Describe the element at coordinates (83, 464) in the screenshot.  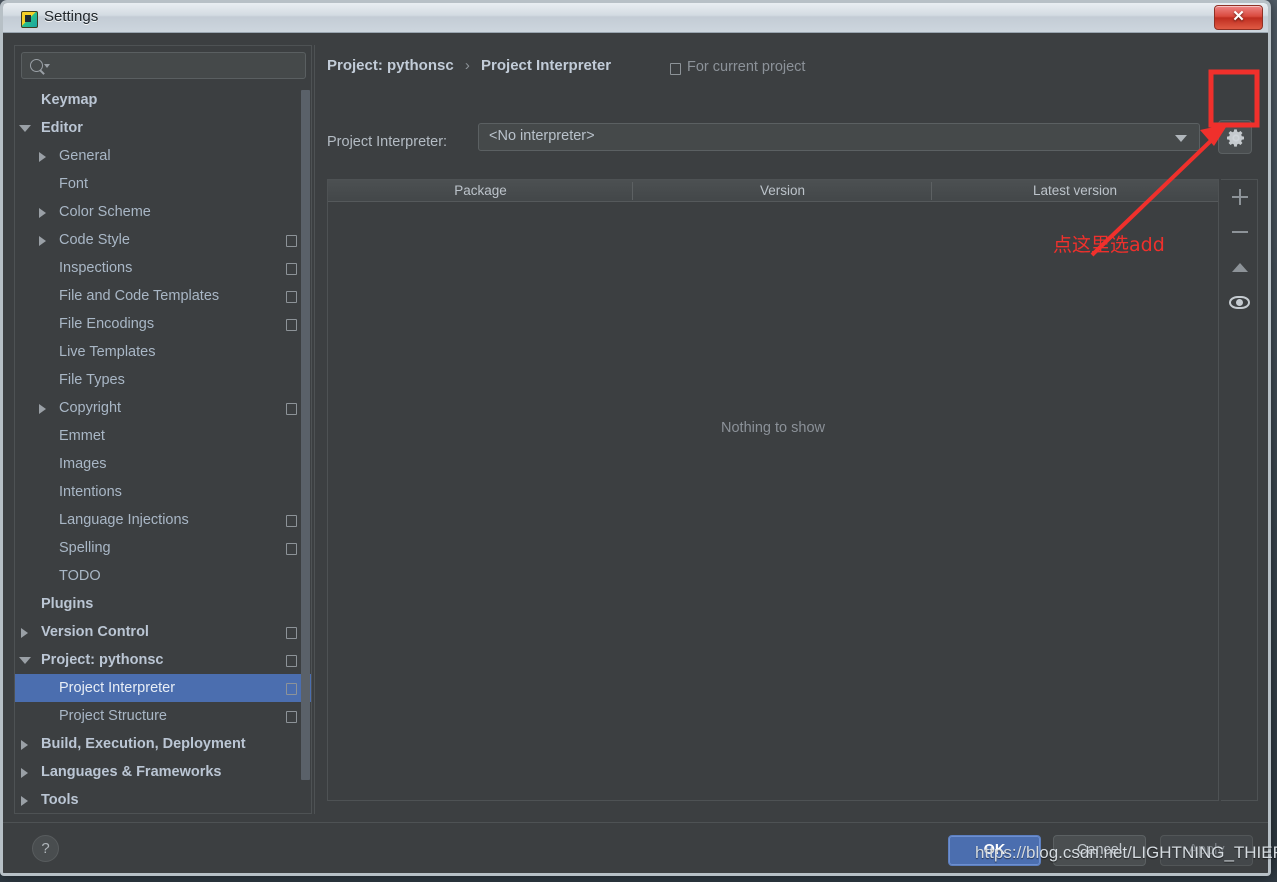
I see `sidebar-item-label: Images` at that location.